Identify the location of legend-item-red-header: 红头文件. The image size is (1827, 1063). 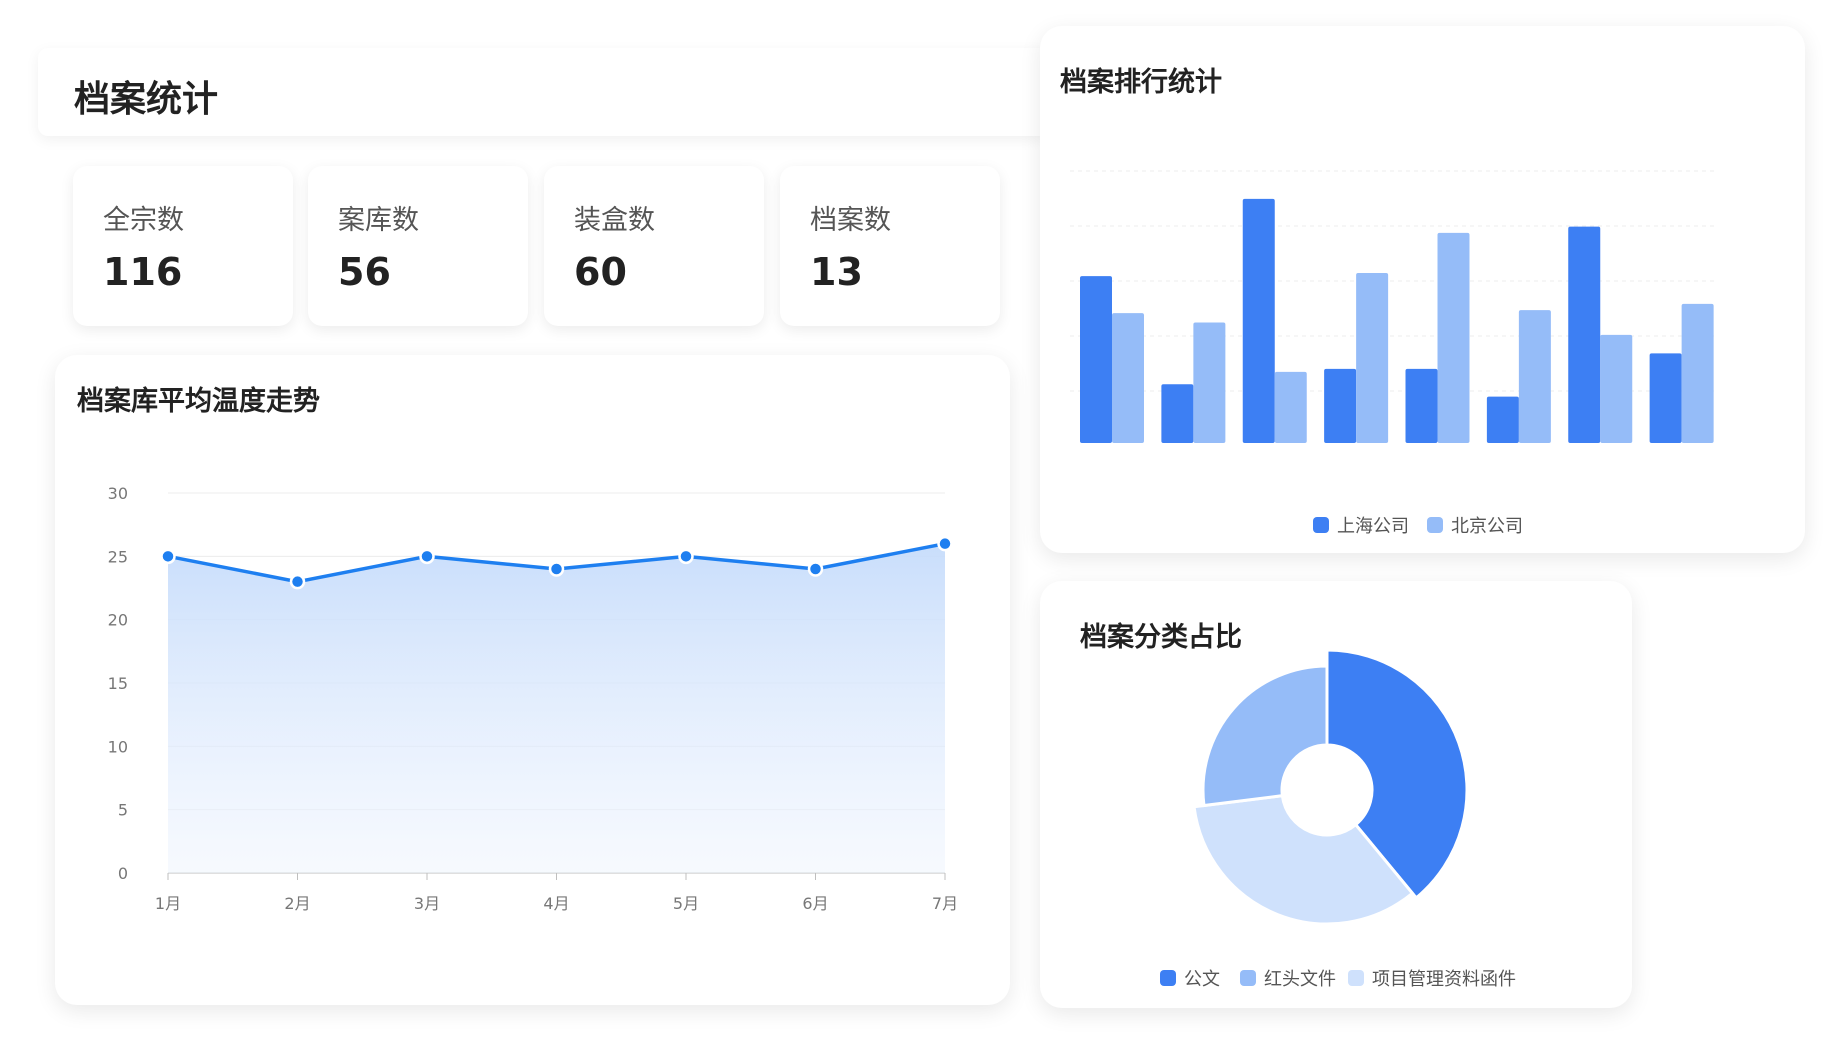
(1288, 978).